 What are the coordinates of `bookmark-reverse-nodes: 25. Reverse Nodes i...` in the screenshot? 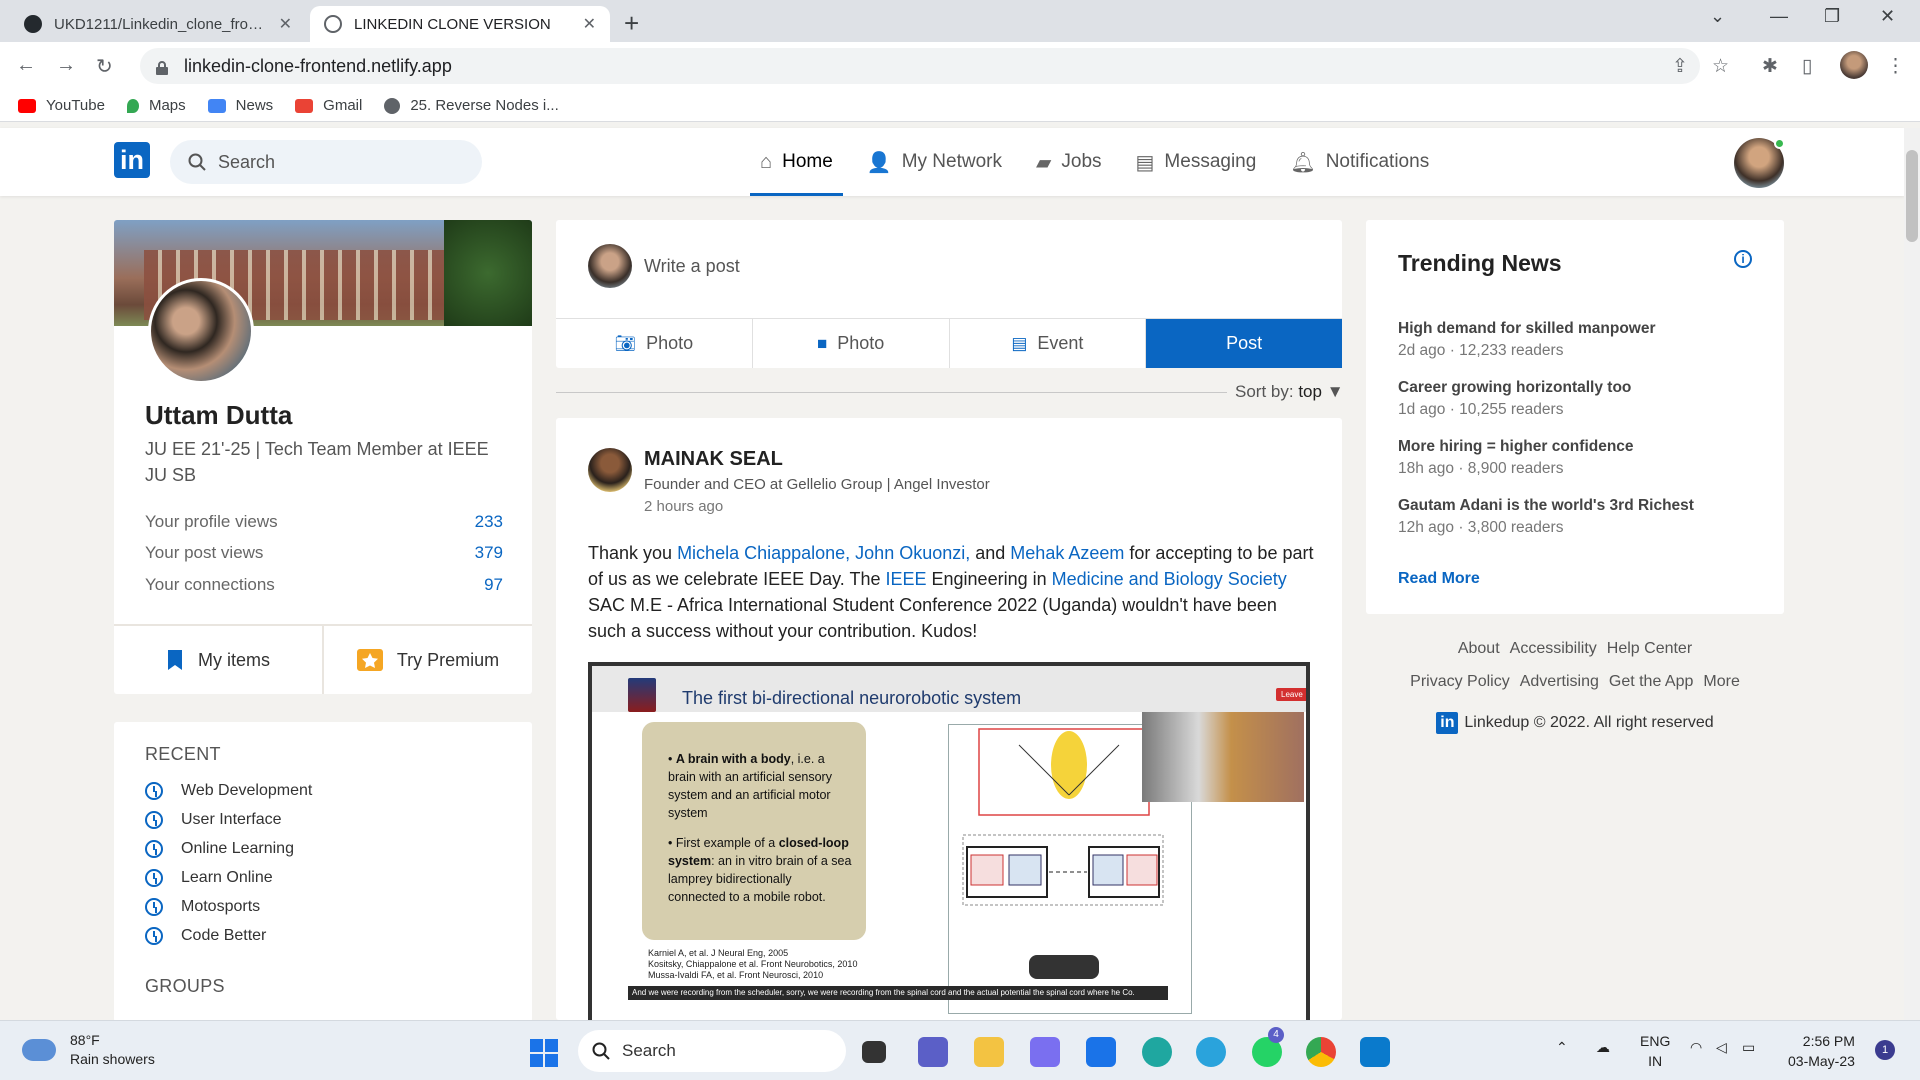 It's located at (471, 105).